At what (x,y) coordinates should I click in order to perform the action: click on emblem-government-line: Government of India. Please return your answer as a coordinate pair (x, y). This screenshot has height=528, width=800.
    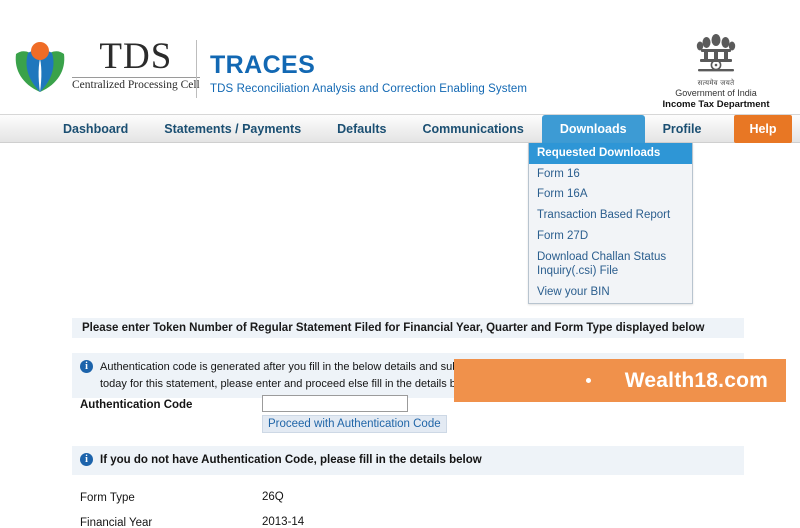
    Looking at the image, I should click on (716, 93).